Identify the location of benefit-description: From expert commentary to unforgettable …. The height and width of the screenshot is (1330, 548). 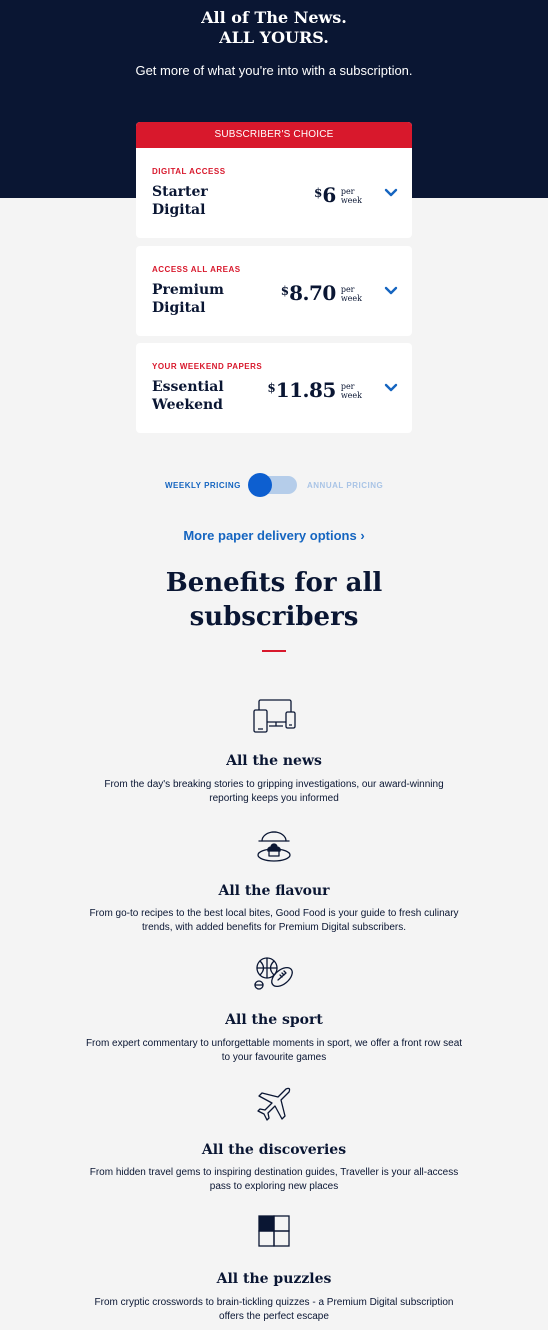
(274, 1050).